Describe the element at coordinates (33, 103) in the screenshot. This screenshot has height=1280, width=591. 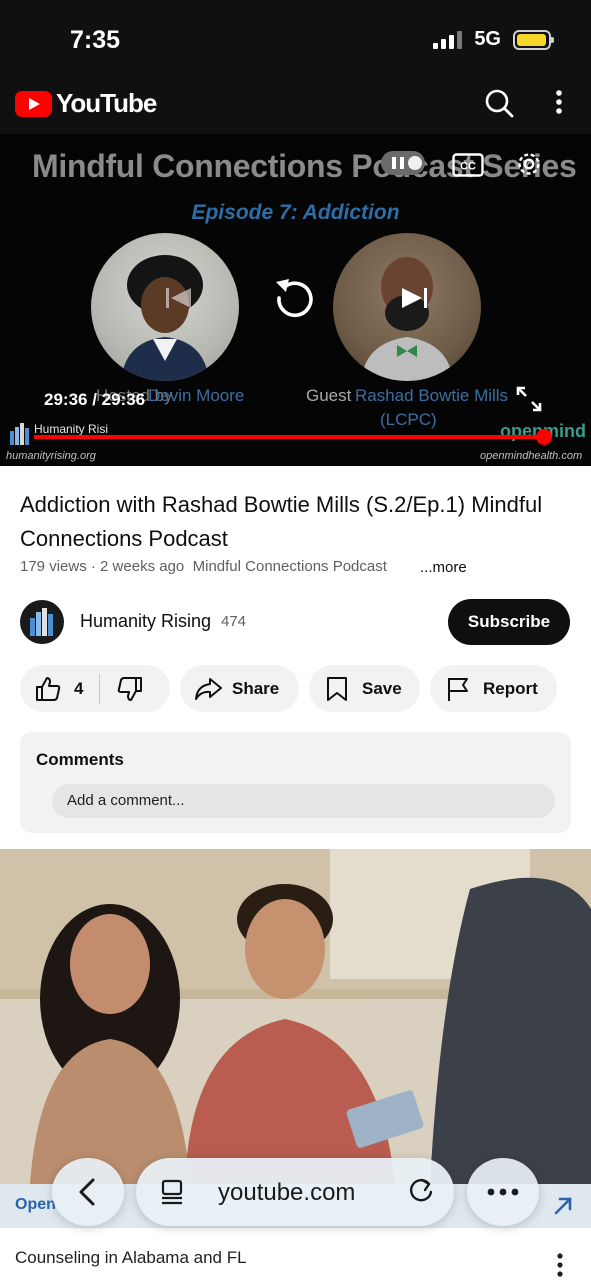
I see `youtube-play-logo-icon` at that location.